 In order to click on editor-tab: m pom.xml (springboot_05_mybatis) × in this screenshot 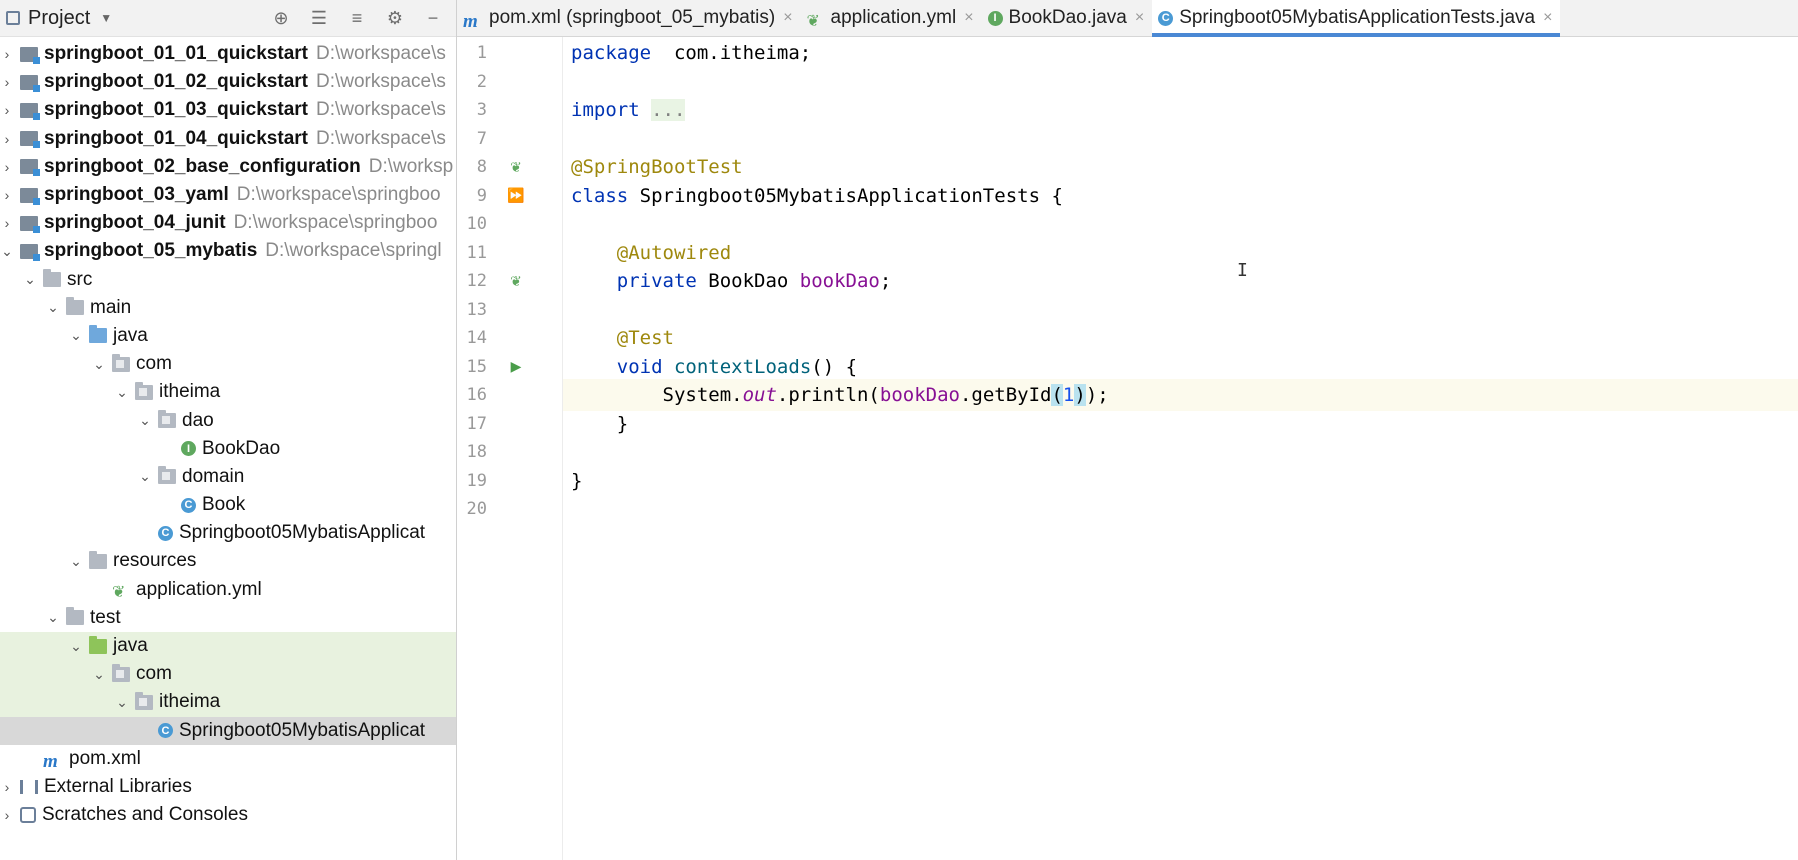, I will do `click(629, 18)`.